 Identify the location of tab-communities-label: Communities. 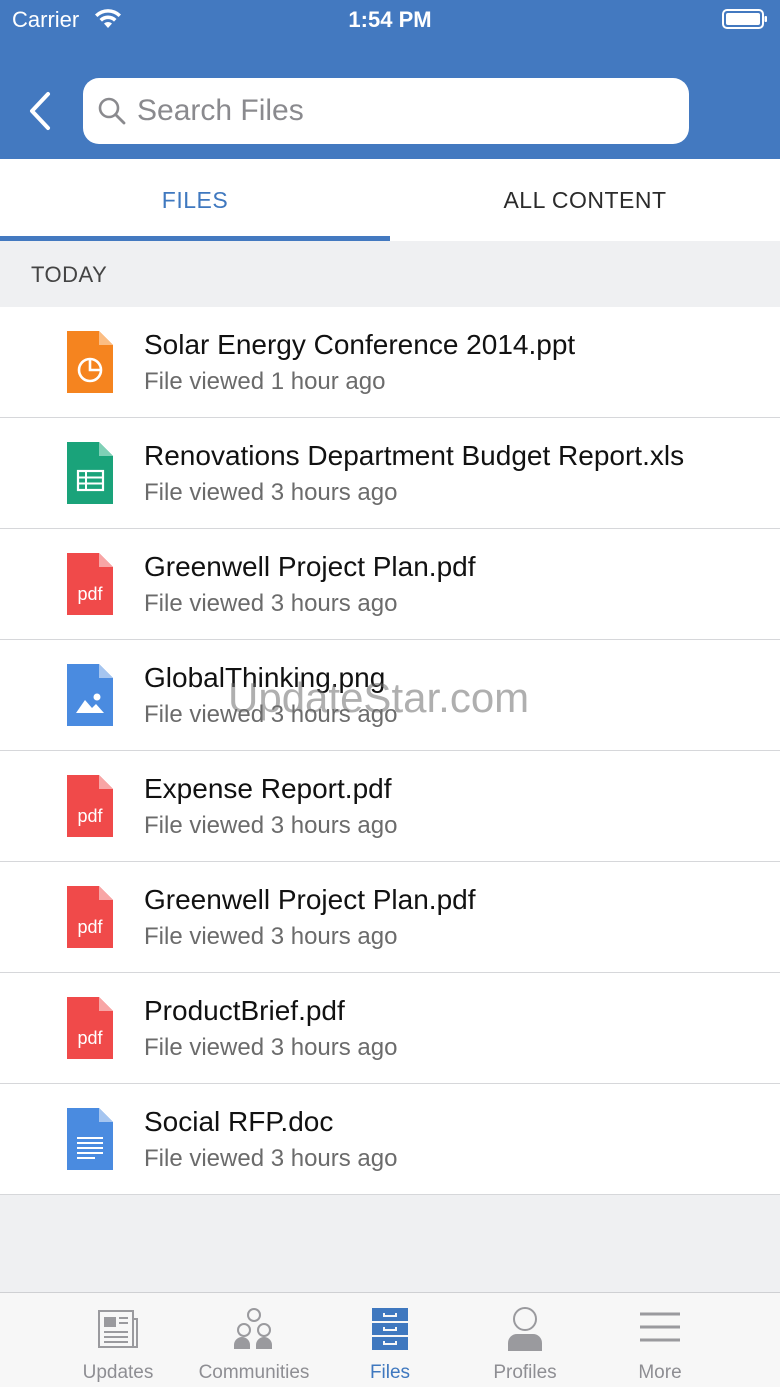
(254, 1372).